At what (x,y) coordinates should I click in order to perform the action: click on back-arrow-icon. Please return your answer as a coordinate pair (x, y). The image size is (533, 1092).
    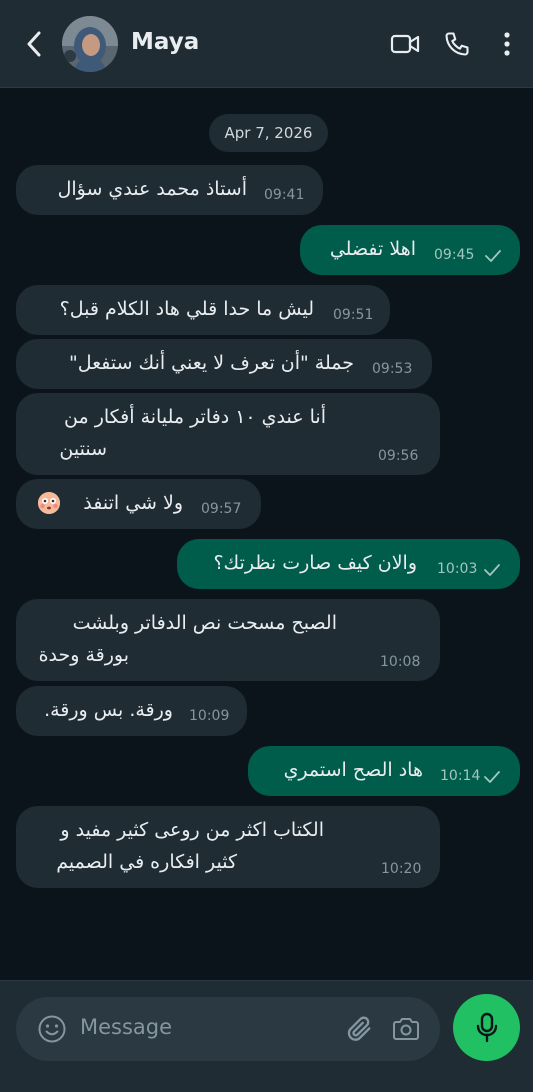
    Looking at the image, I should click on (34, 44).